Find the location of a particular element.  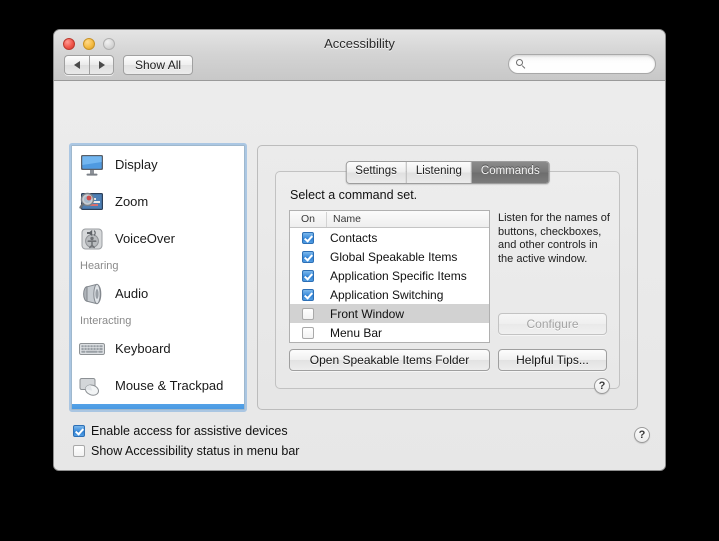

open-speakable-items-folder-button: Open Speakable Items Folder is located at coordinates (389, 360).